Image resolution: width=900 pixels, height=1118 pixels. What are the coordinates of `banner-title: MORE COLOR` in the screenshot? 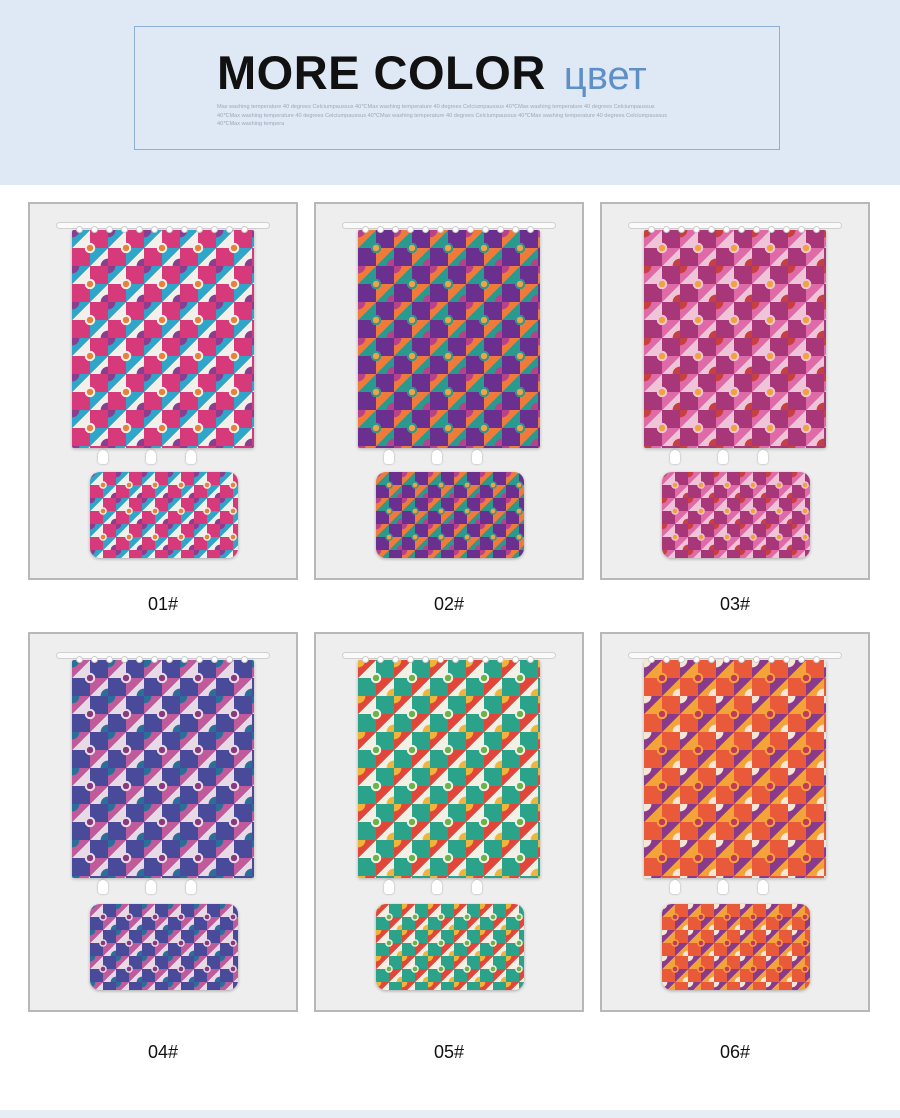 It's located at (381, 72).